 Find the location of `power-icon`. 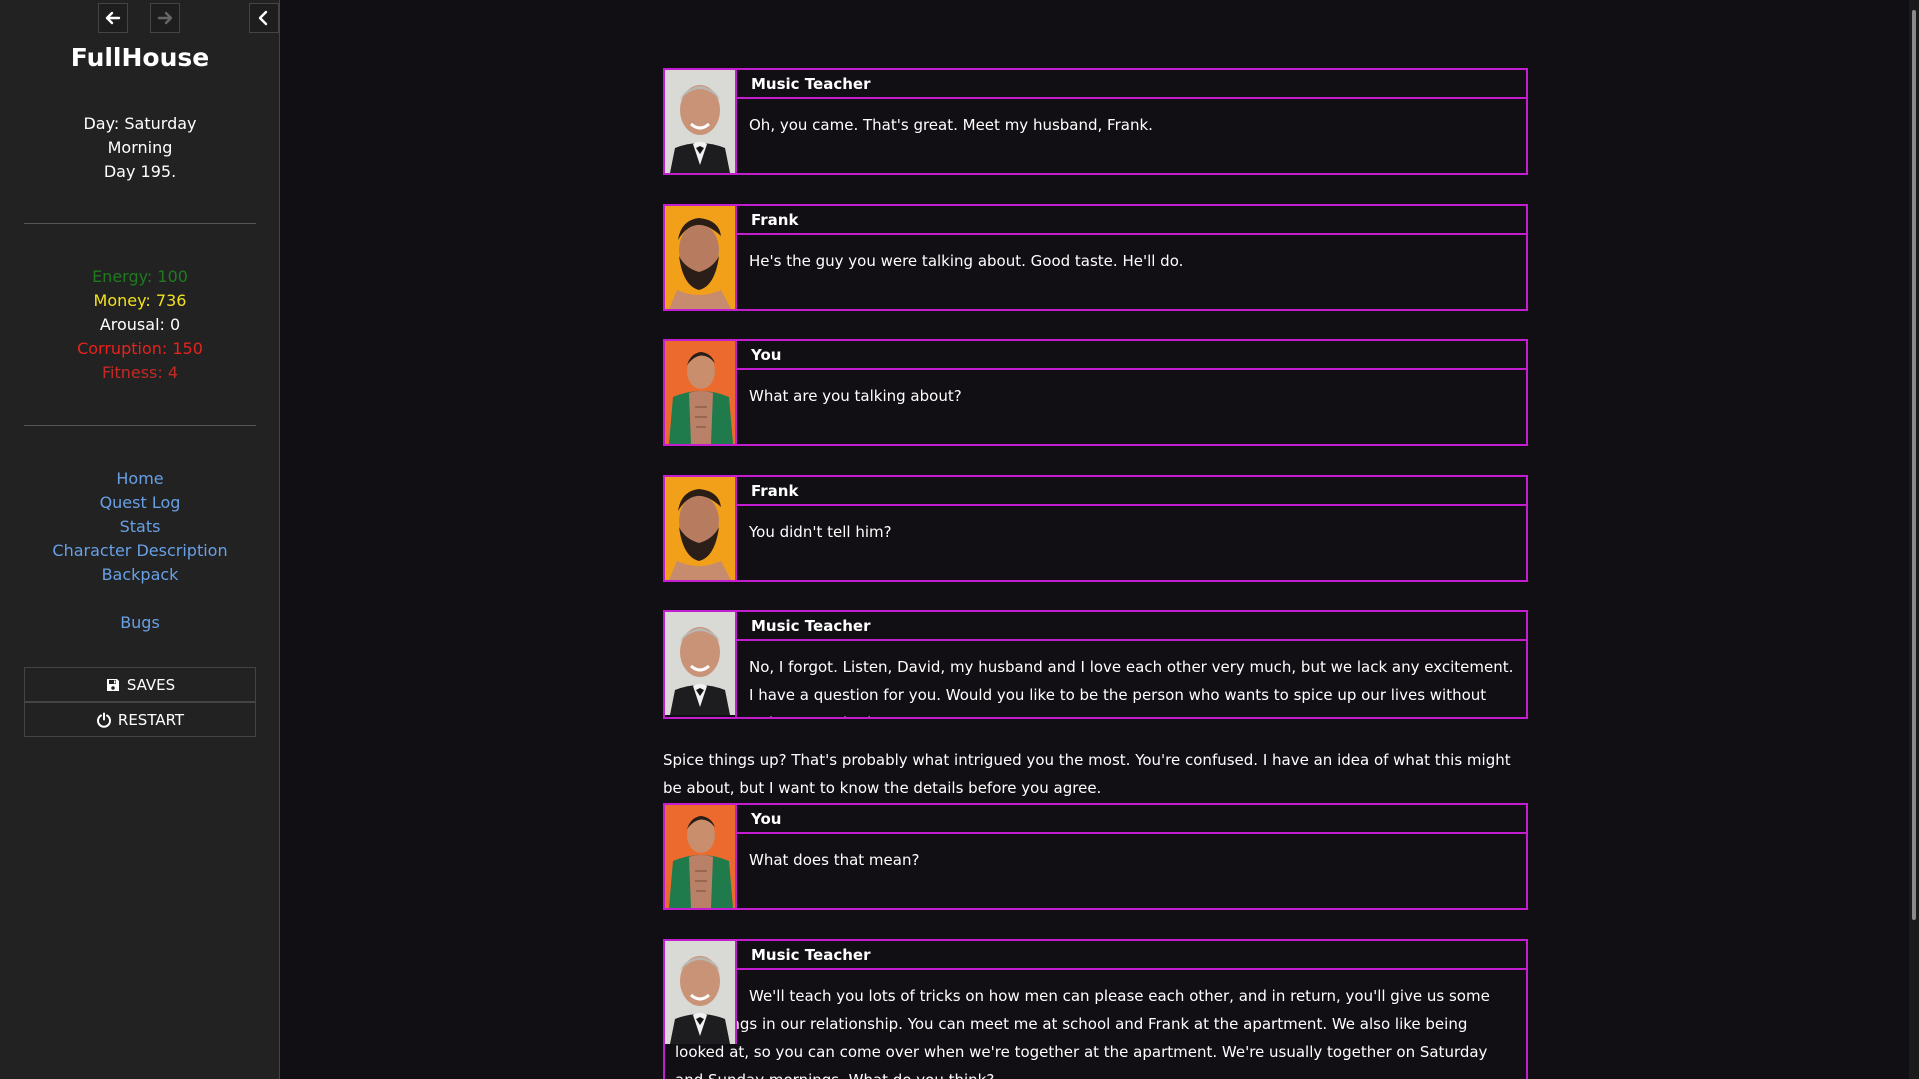

power-icon is located at coordinates (103, 720).